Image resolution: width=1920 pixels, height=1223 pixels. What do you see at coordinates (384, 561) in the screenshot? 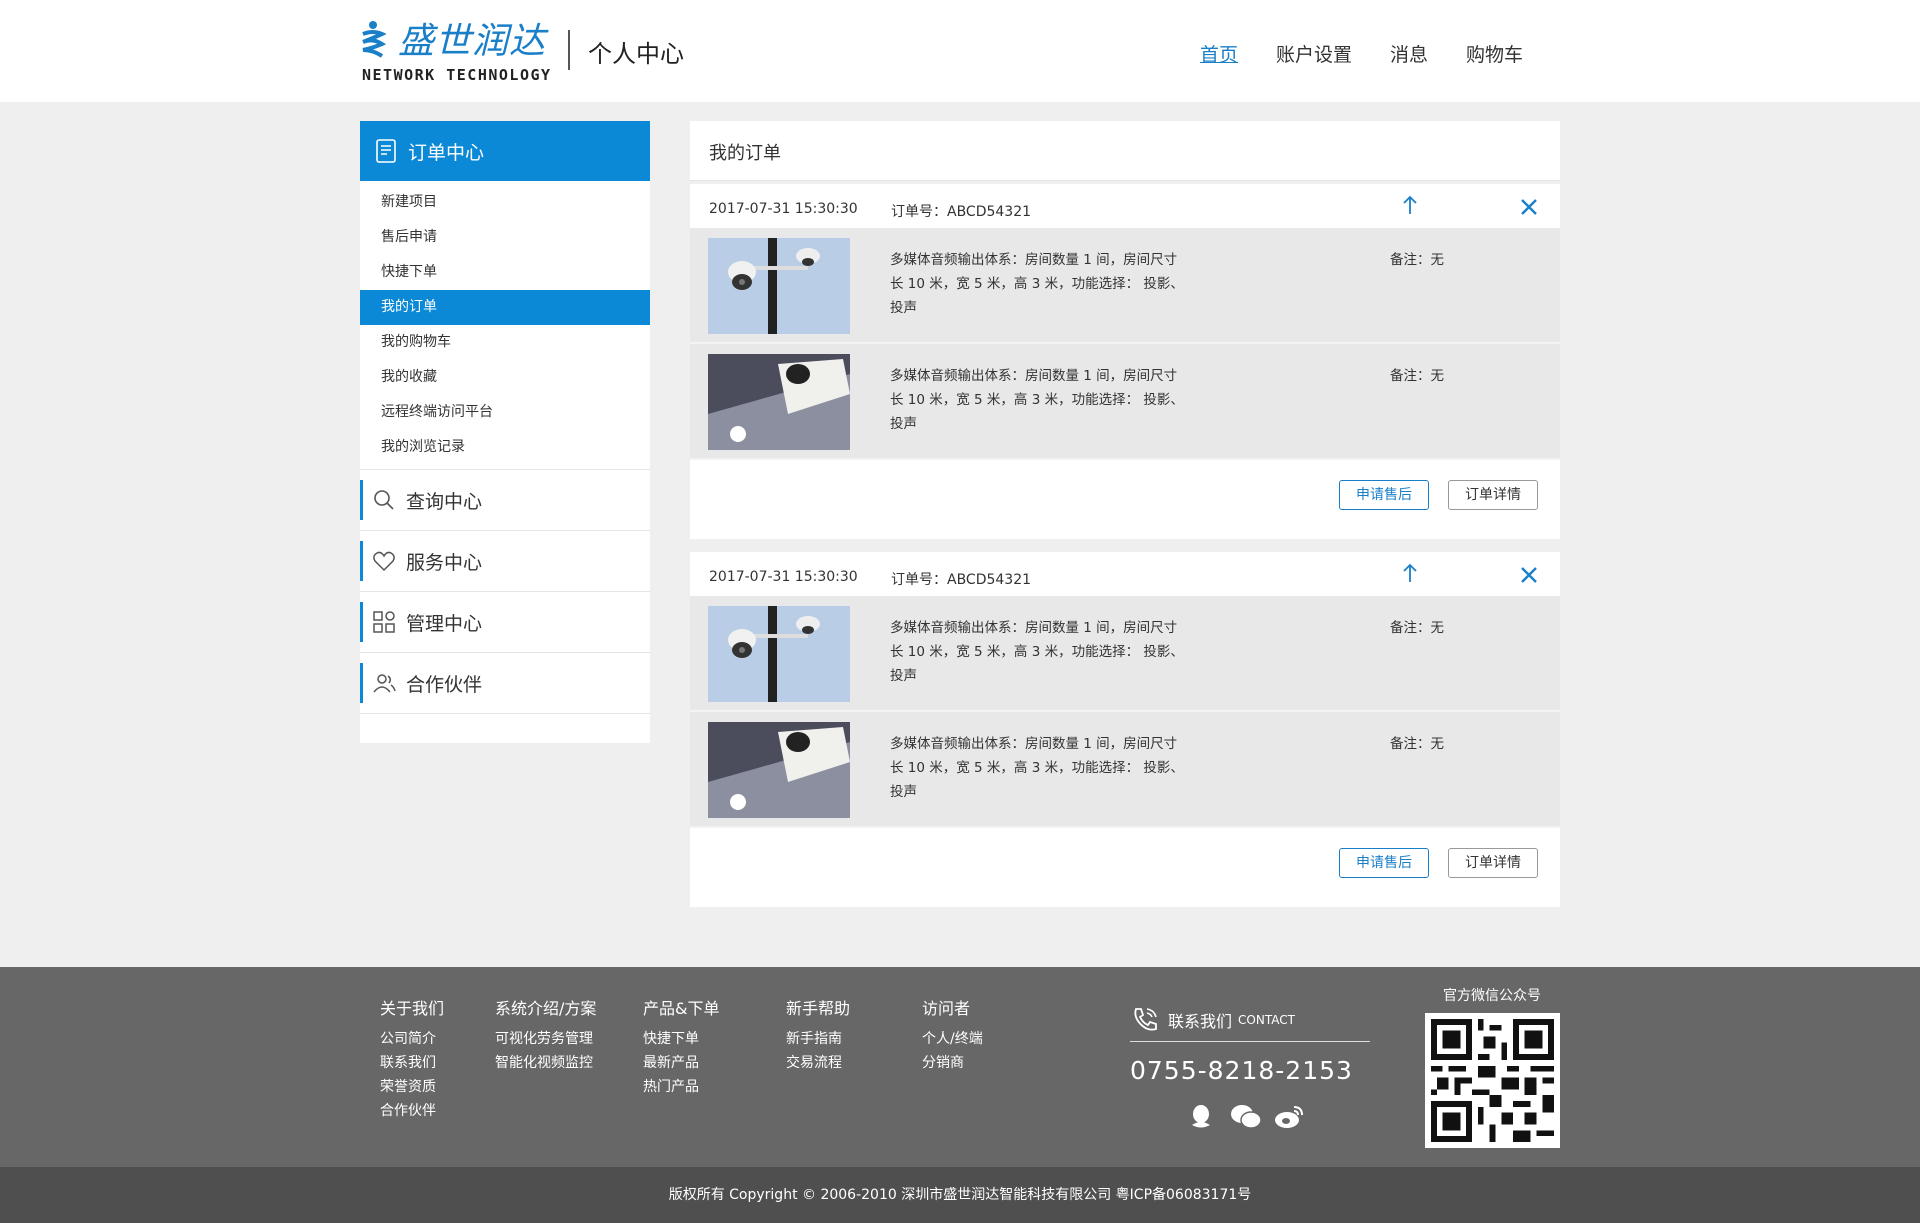
I see `heart-icon` at bounding box center [384, 561].